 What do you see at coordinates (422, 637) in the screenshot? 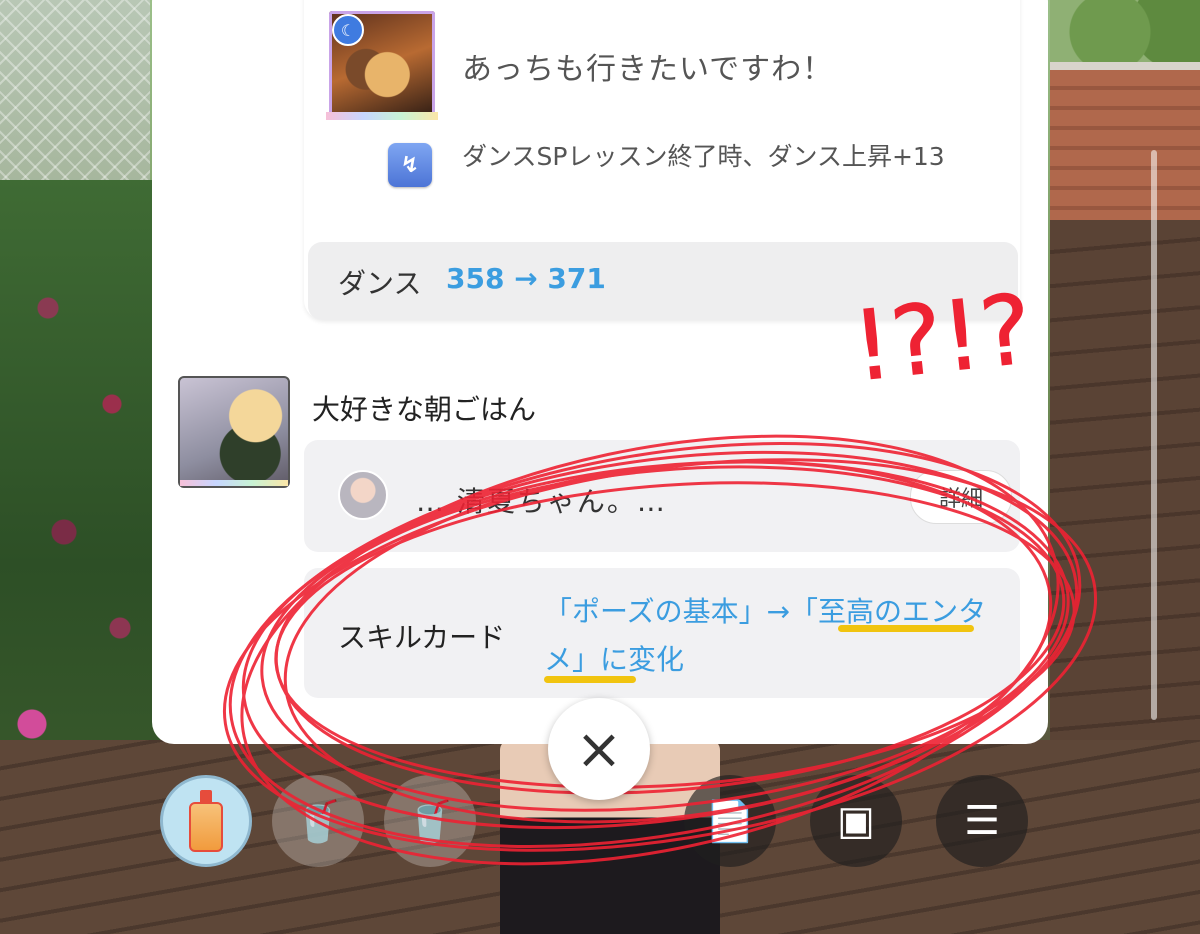
I see `skill-card-label: スキルカード` at bounding box center [422, 637].